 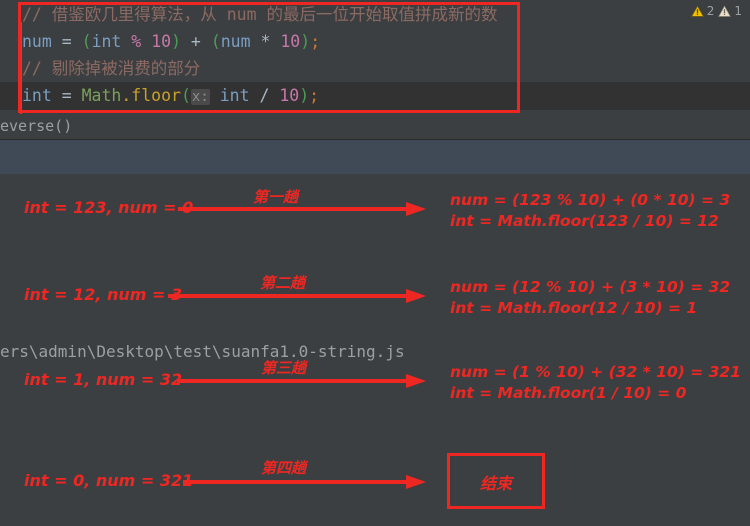 What do you see at coordinates (568, 393) in the screenshot?
I see `annotation-result-line: int = Math.floor(1 / 10) = 0` at bounding box center [568, 393].